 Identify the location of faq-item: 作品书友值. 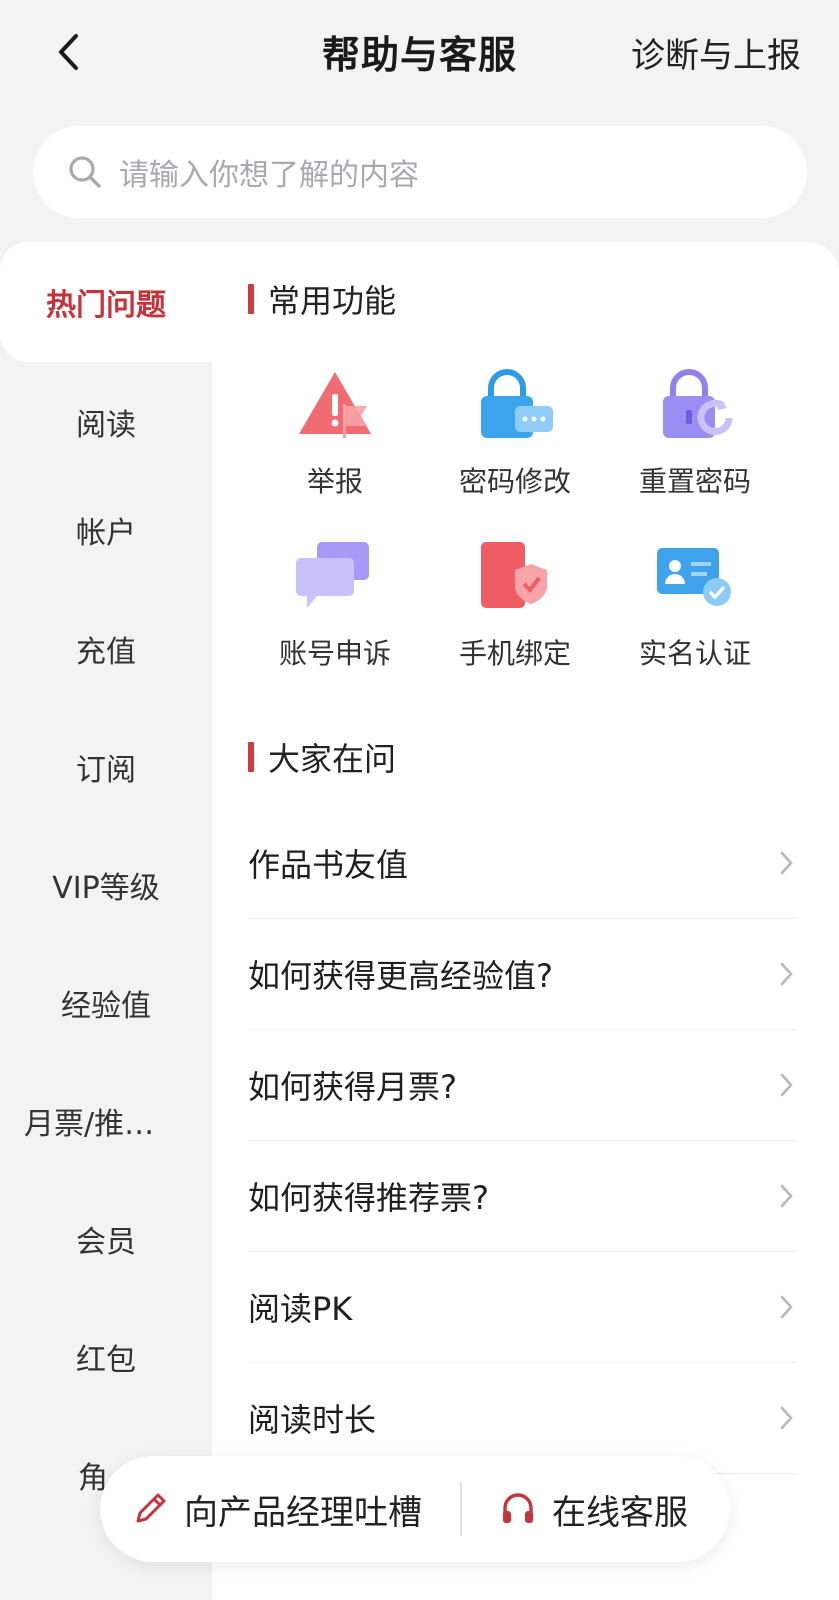
(522, 863).